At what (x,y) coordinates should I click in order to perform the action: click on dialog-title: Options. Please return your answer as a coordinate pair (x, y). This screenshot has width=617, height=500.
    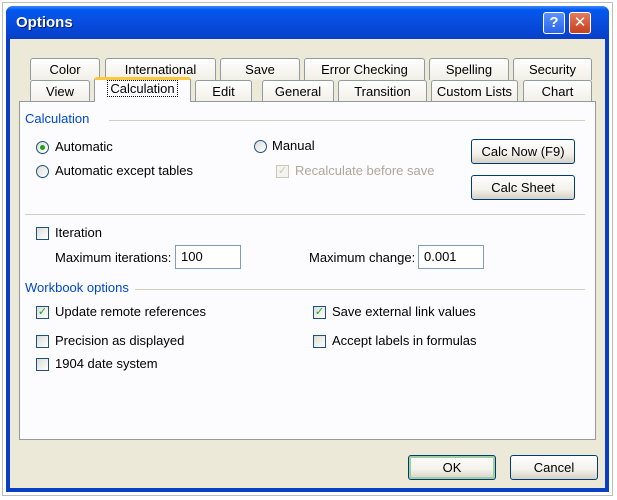
    Looking at the image, I should click on (44, 22).